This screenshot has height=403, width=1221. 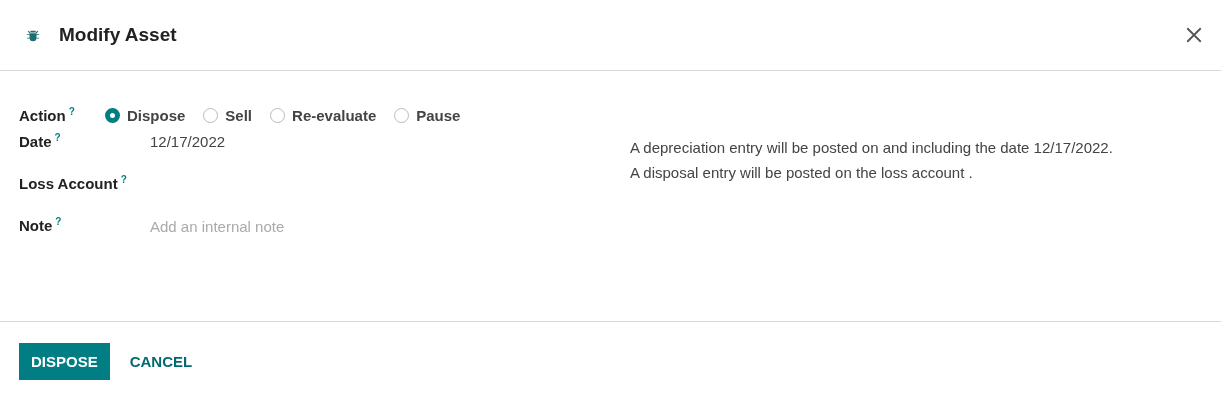 What do you see at coordinates (323, 115) in the screenshot?
I see `radio-option: Re-evaluate` at bounding box center [323, 115].